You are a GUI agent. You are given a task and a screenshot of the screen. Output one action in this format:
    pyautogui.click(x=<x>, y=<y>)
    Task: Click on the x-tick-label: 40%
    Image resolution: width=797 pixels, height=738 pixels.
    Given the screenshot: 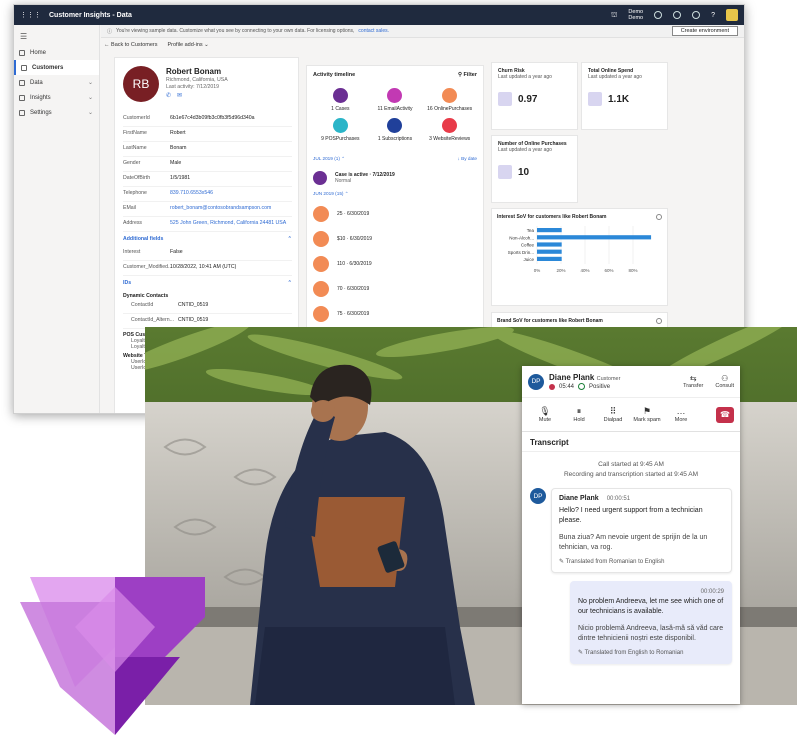 What is the action you would take?
    pyautogui.click(x=584, y=270)
    